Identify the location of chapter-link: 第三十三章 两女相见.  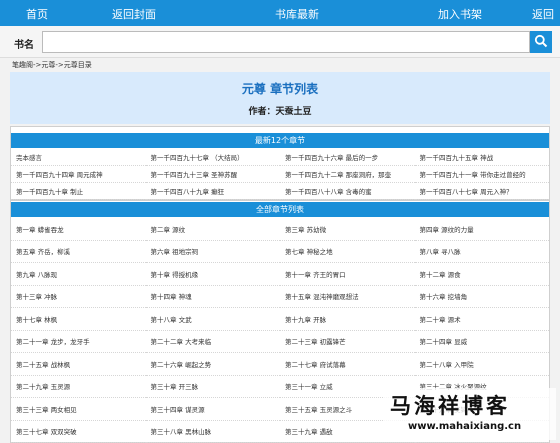
(78, 409).